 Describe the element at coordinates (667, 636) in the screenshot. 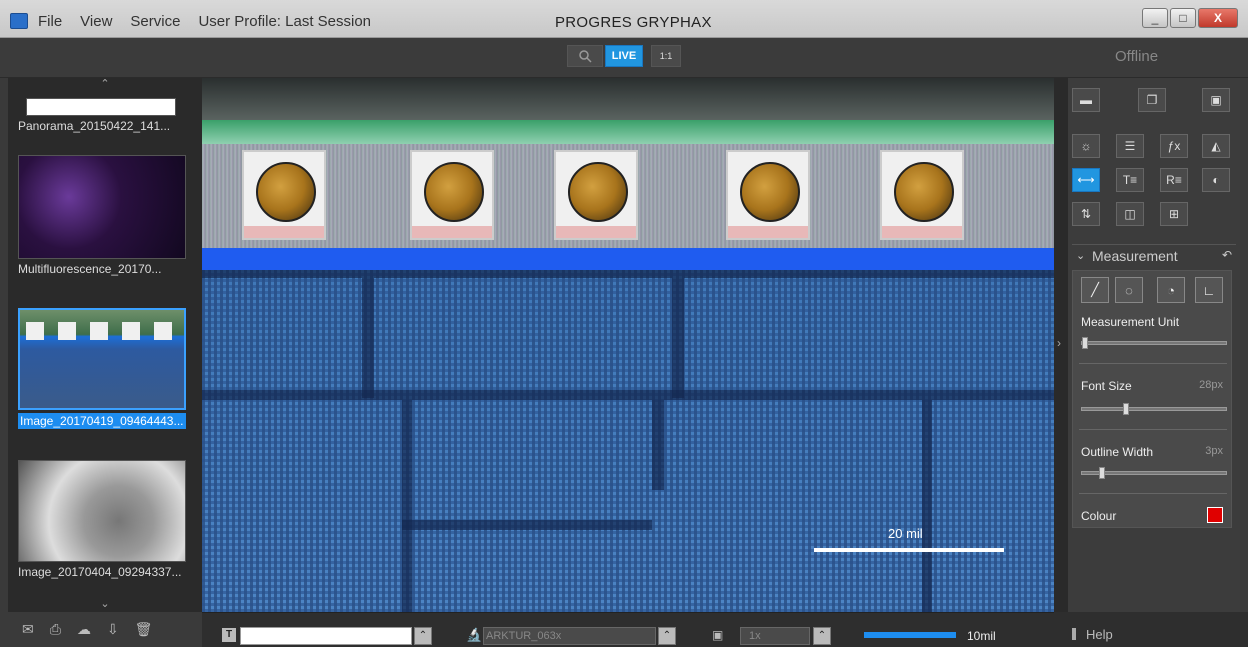

I see `objective-dropdown-button: ⌃` at that location.